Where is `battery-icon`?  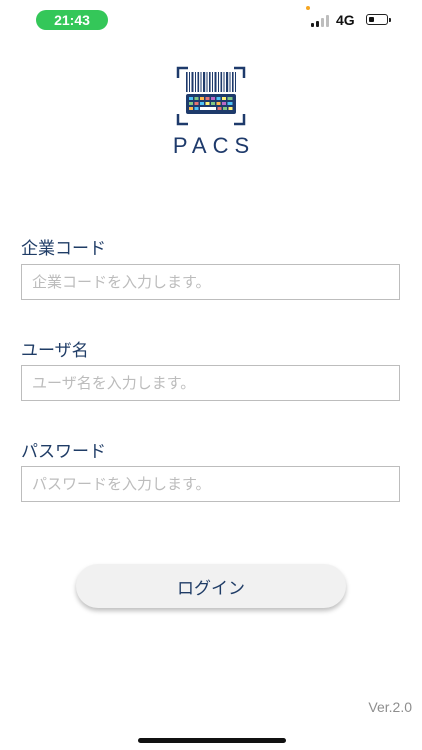
battery-icon is located at coordinates (377, 19).